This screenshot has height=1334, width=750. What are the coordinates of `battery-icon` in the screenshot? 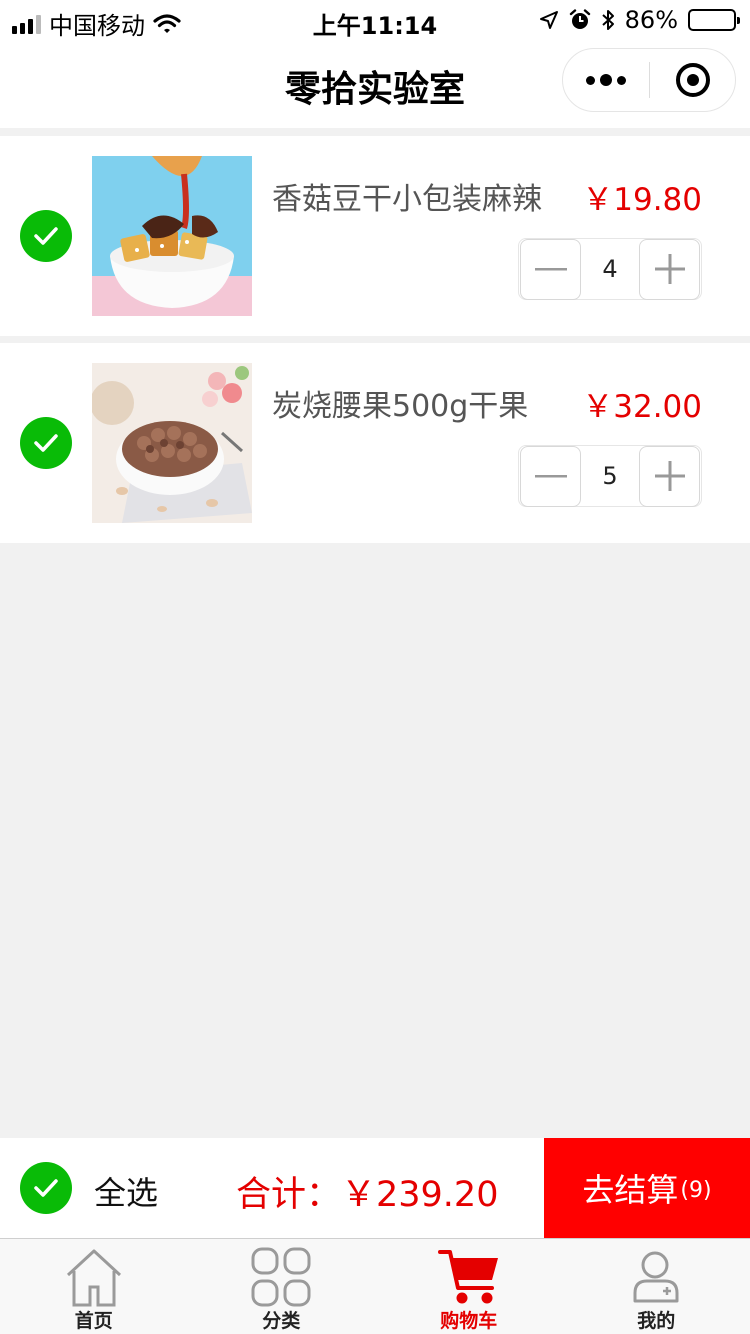 It's located at (714, 20).